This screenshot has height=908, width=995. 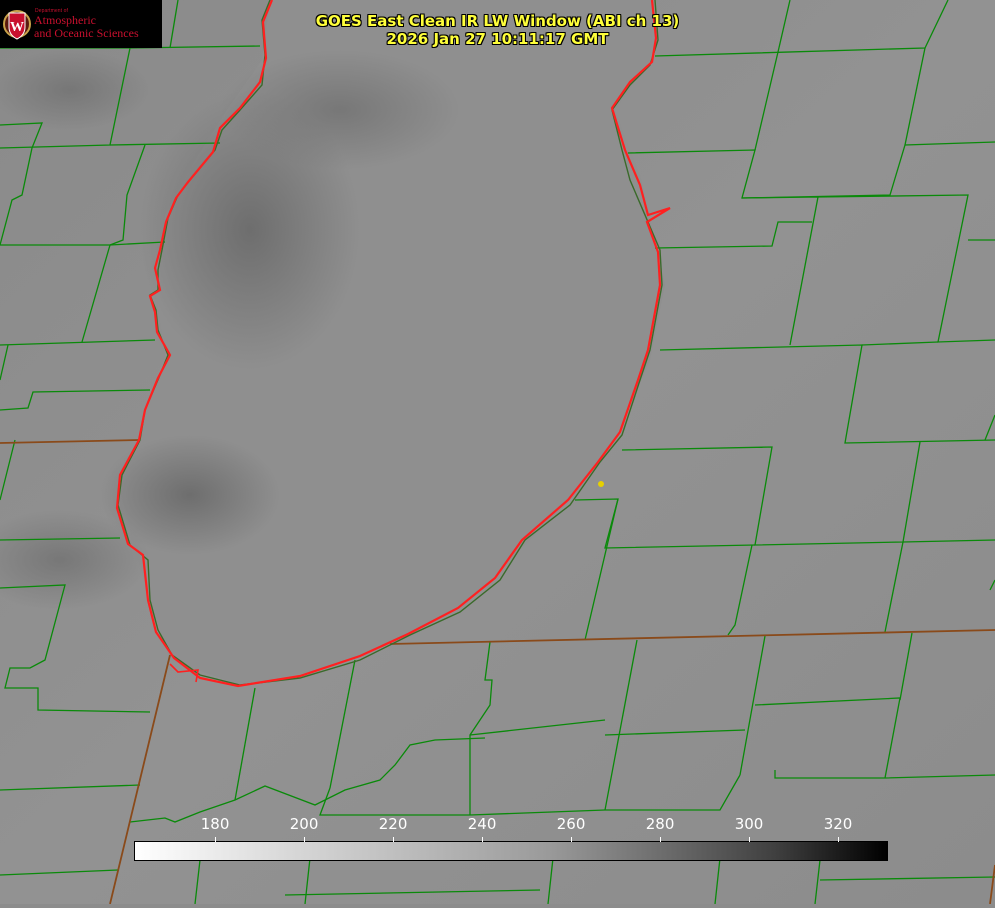 I want to click on colorbar, so click(x=511, y=851).